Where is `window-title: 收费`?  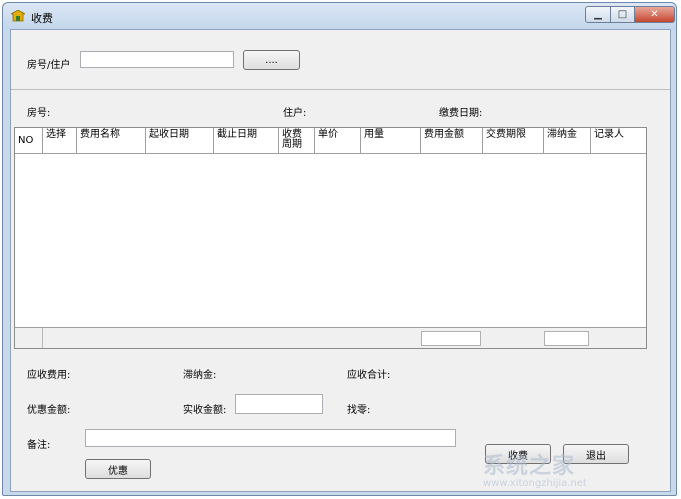 window-title: 收费 is located at coordinates (42, 18).